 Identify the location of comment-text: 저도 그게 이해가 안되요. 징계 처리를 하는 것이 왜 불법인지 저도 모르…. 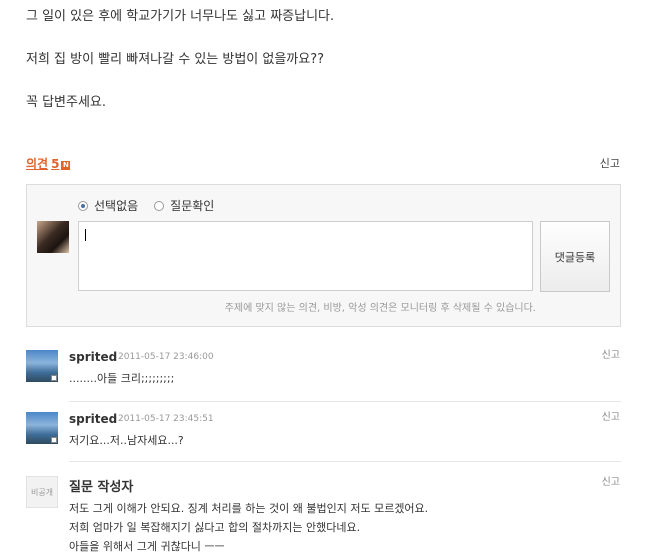
(248, 527).